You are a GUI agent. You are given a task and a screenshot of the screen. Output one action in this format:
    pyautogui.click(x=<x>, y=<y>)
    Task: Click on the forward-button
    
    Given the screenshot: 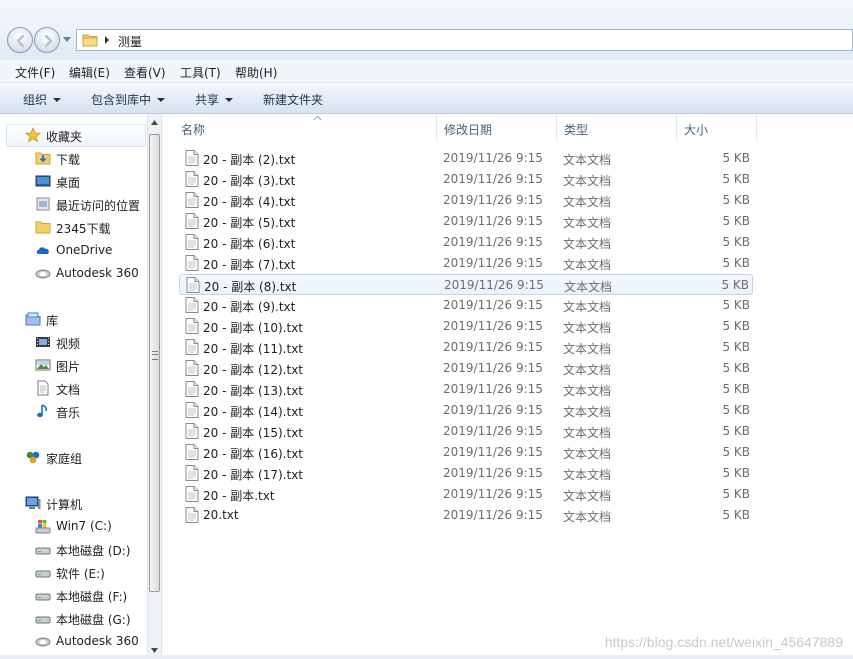 What is the action you would take?
    pyautogui.click(x=47, y=40)
    